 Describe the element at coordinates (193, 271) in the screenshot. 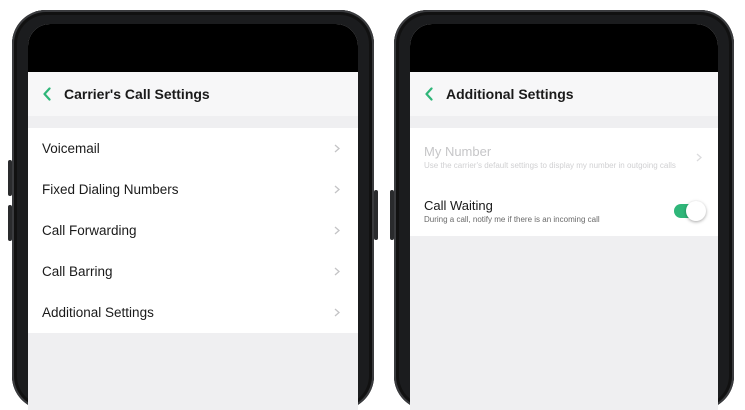

I see `list-item-call-barring: Call Barring` at that location.